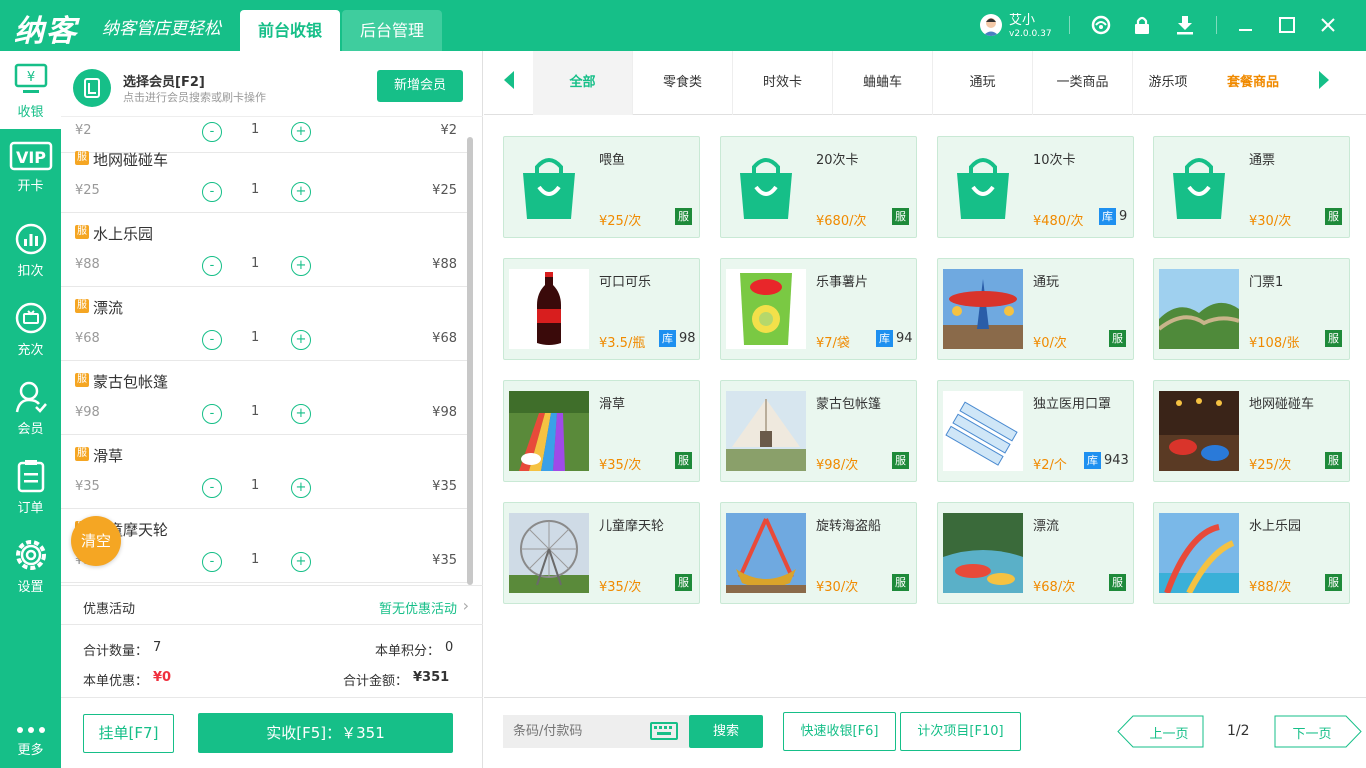  What do you see at coordinates (818, 553) in the screenshot?
I see `product-card: 旋转海盗船 ¥30/次 服` at bounding box center [818, 553].